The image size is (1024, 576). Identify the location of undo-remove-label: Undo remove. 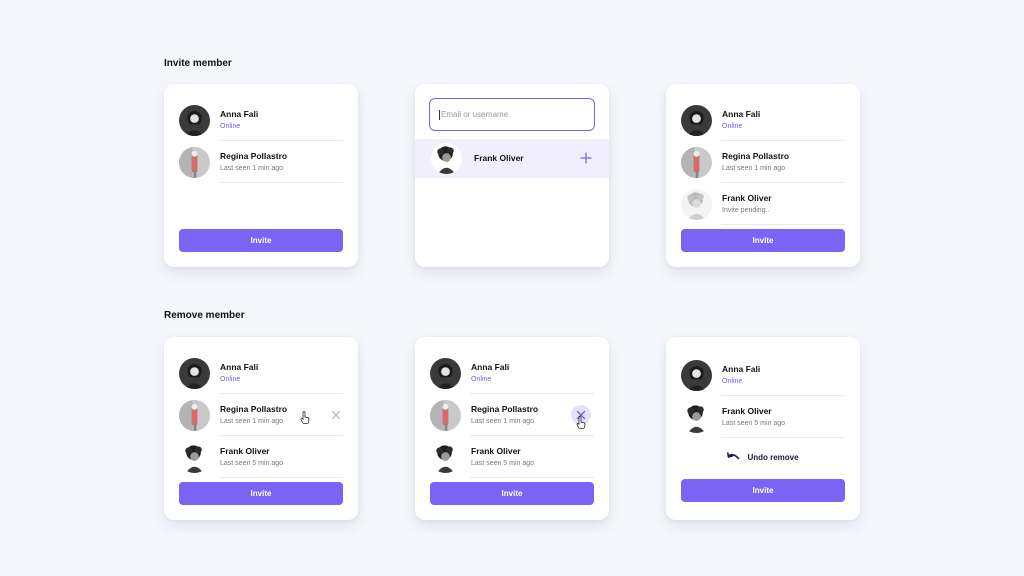
(773, 457).